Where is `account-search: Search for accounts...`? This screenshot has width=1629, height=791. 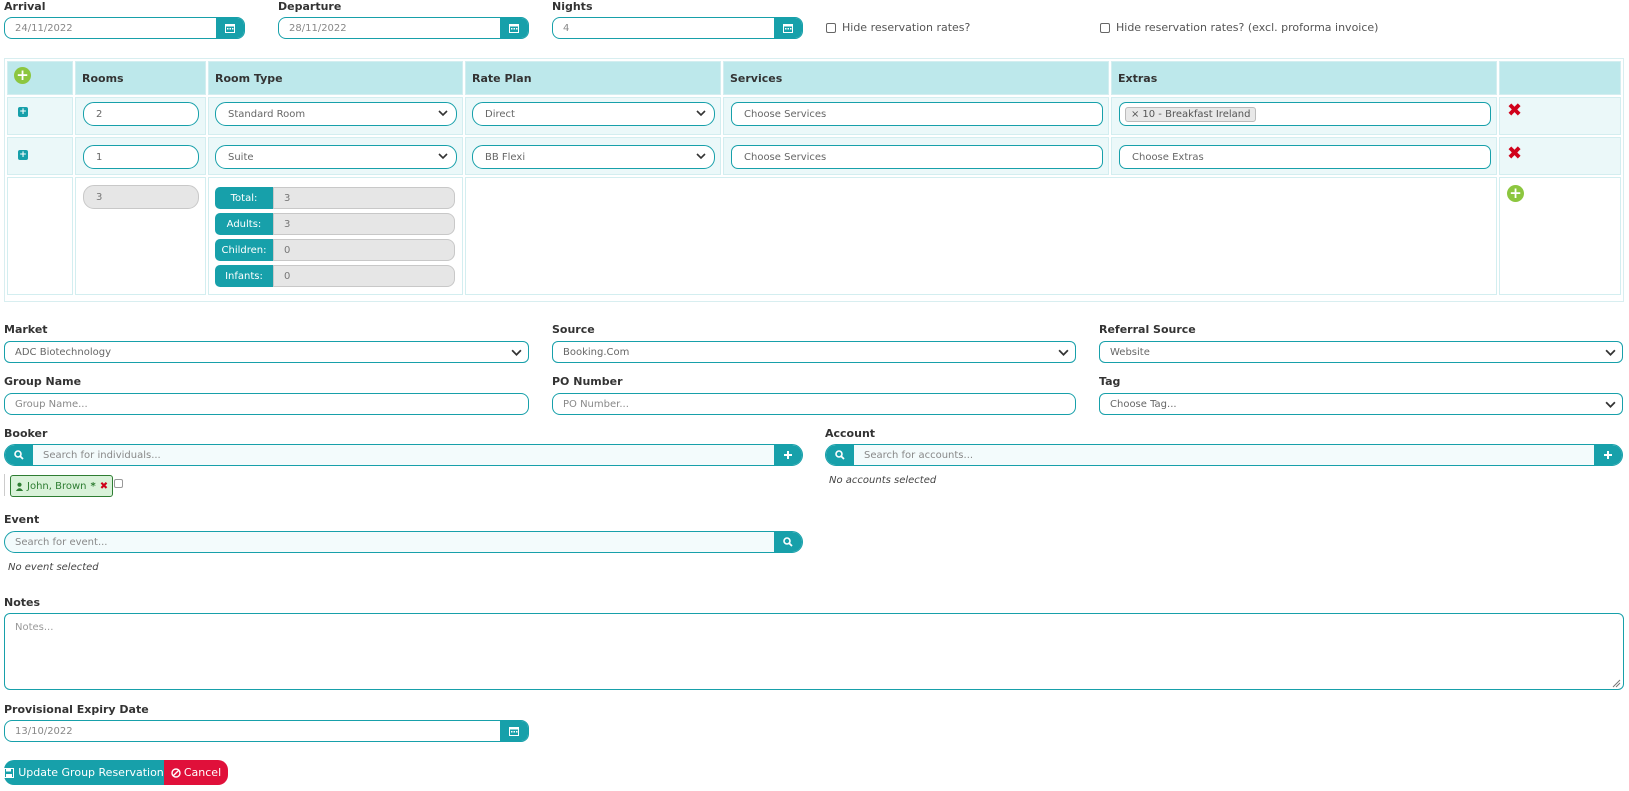
account-search: Search for accounts... is located at coordinates (1224, 455).